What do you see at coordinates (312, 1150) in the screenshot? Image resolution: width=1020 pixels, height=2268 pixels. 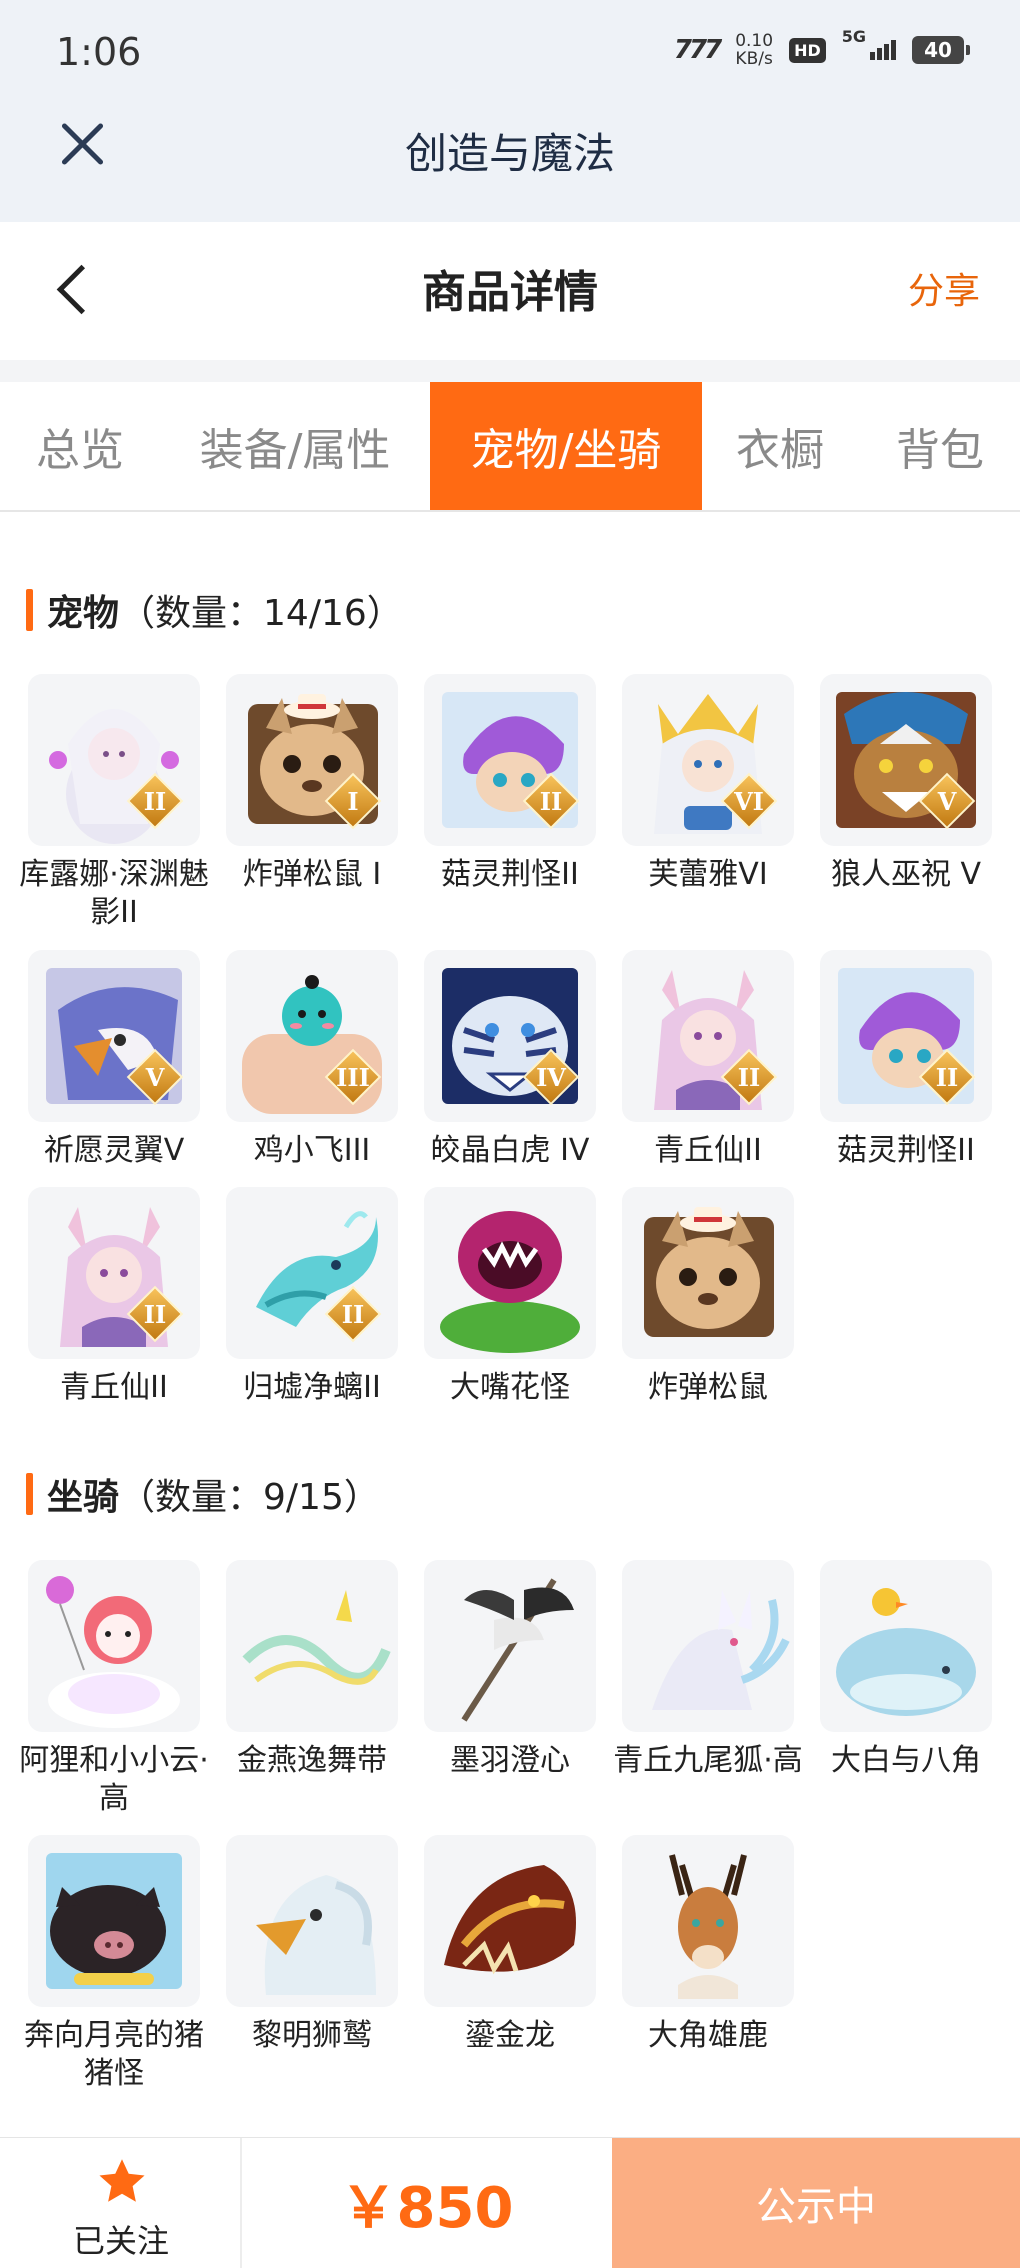 I see `pet-name: 鸡小飞III` at bounding box center [312, 1150].